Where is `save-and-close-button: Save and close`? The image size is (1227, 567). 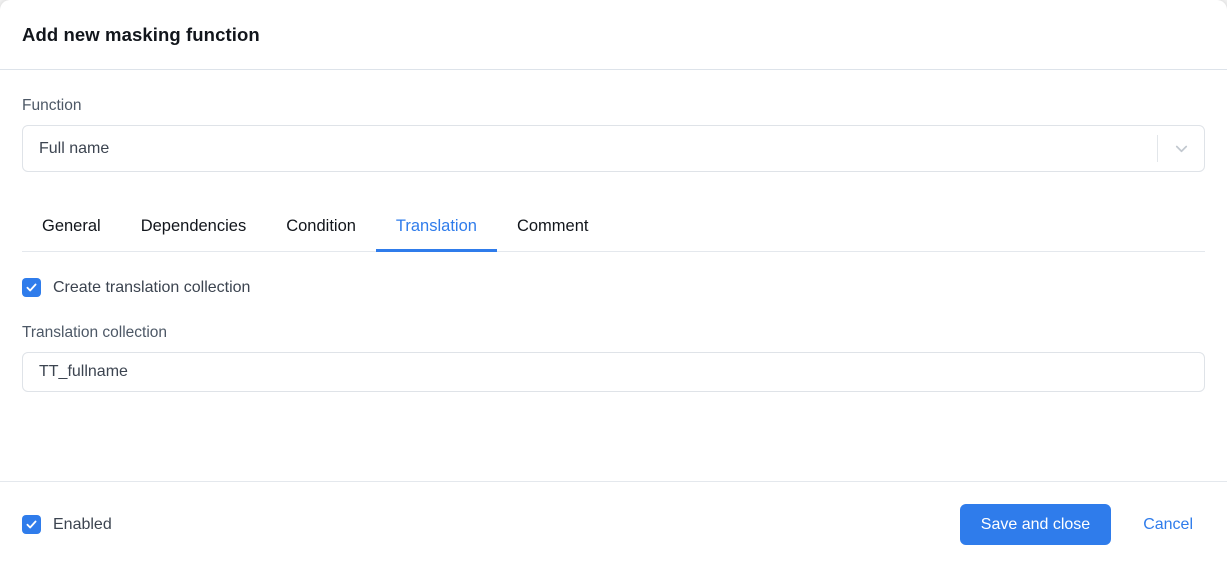
save-and-close-button: Save and close is located at coordinates (1035, 524).